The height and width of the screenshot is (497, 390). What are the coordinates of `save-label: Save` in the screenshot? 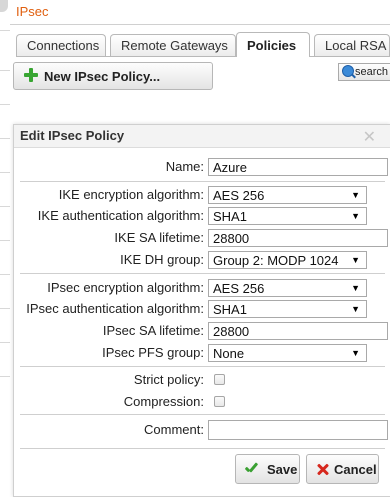 It's located at (282, 469).